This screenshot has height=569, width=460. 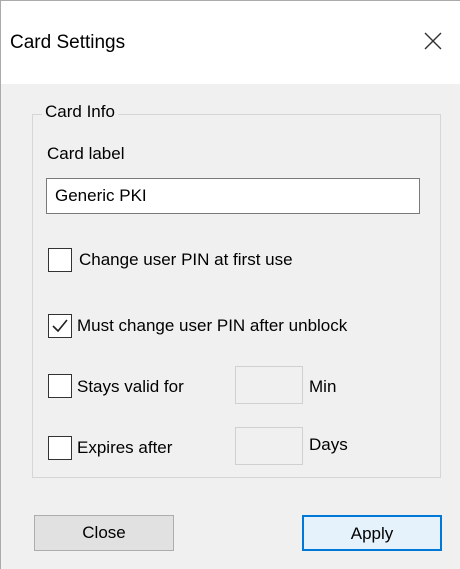 I want to click on stays-valid-checkbox, so click(x=60, y=386).